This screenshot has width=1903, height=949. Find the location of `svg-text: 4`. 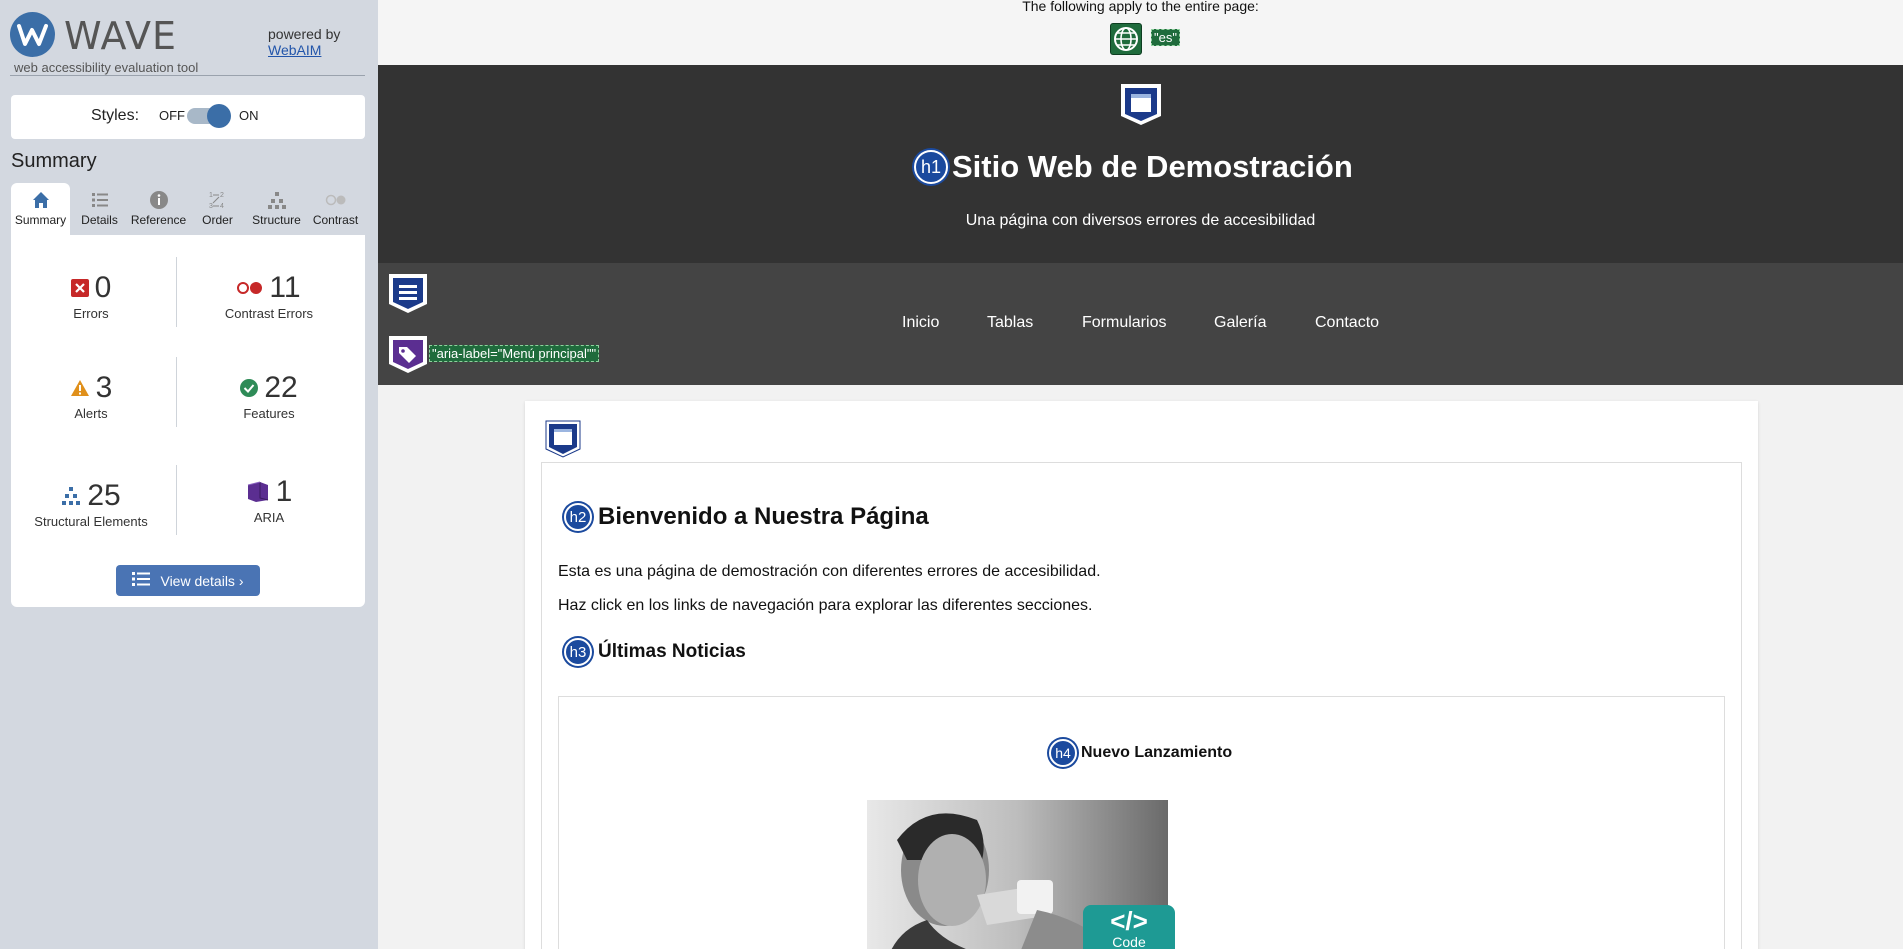

svg-text: 4 is located at coordinates (222, 206).